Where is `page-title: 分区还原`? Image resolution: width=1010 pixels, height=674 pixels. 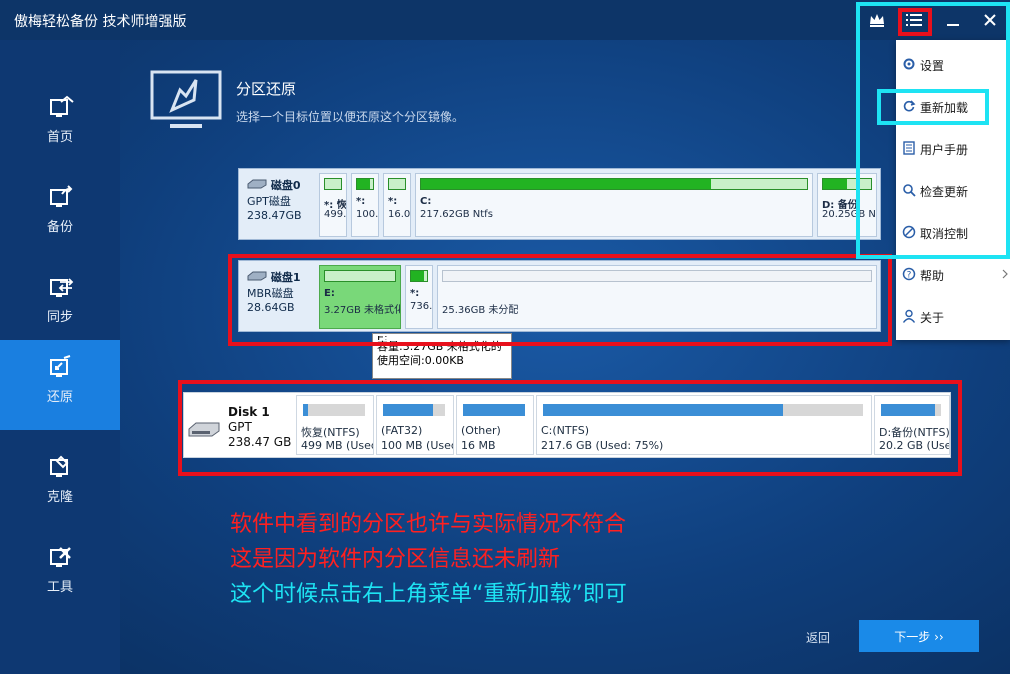 page-title: 分区还原 is located at coordinates (266, 89).